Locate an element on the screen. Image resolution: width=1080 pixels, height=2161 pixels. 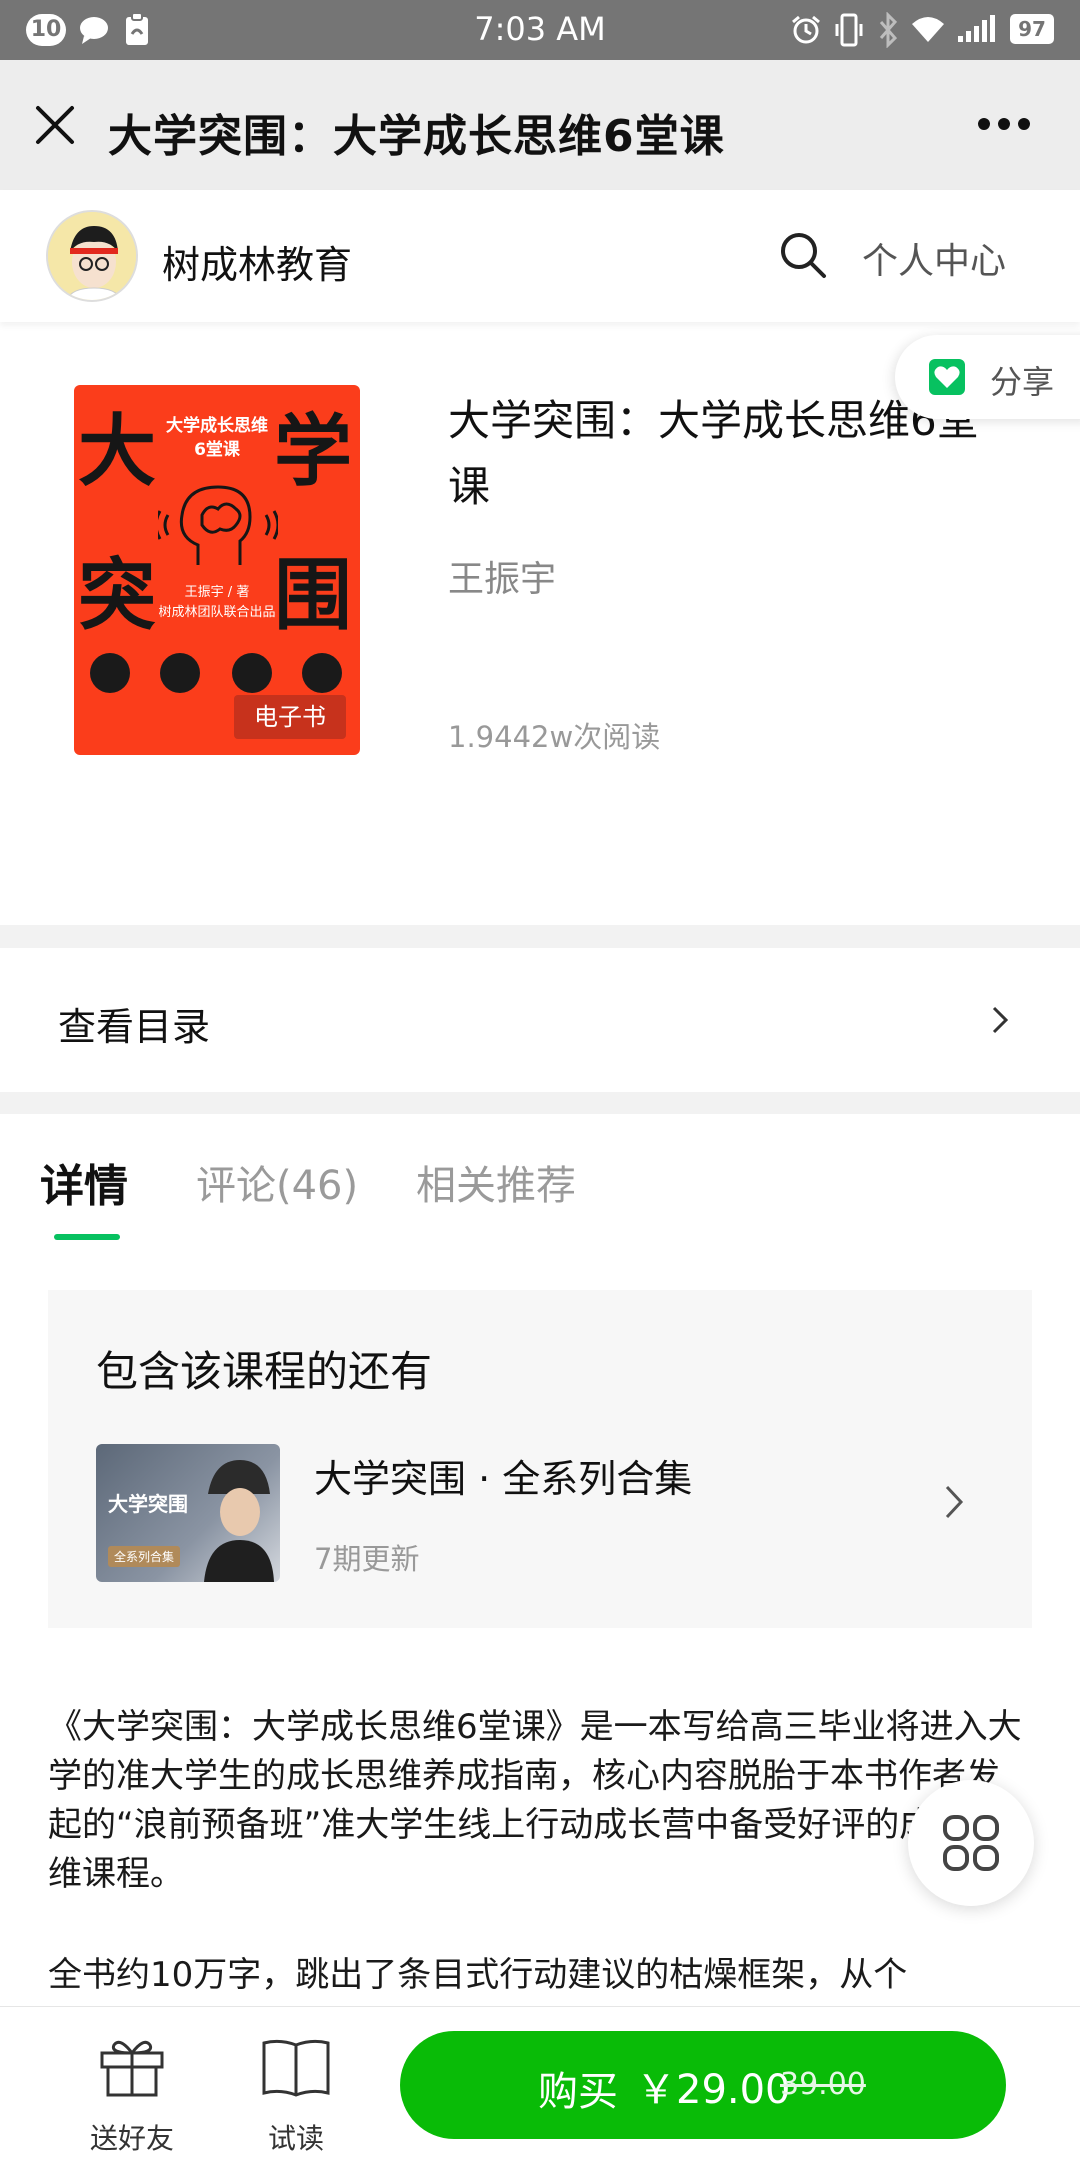
alarm-icon is located at coordinates (806, 29).